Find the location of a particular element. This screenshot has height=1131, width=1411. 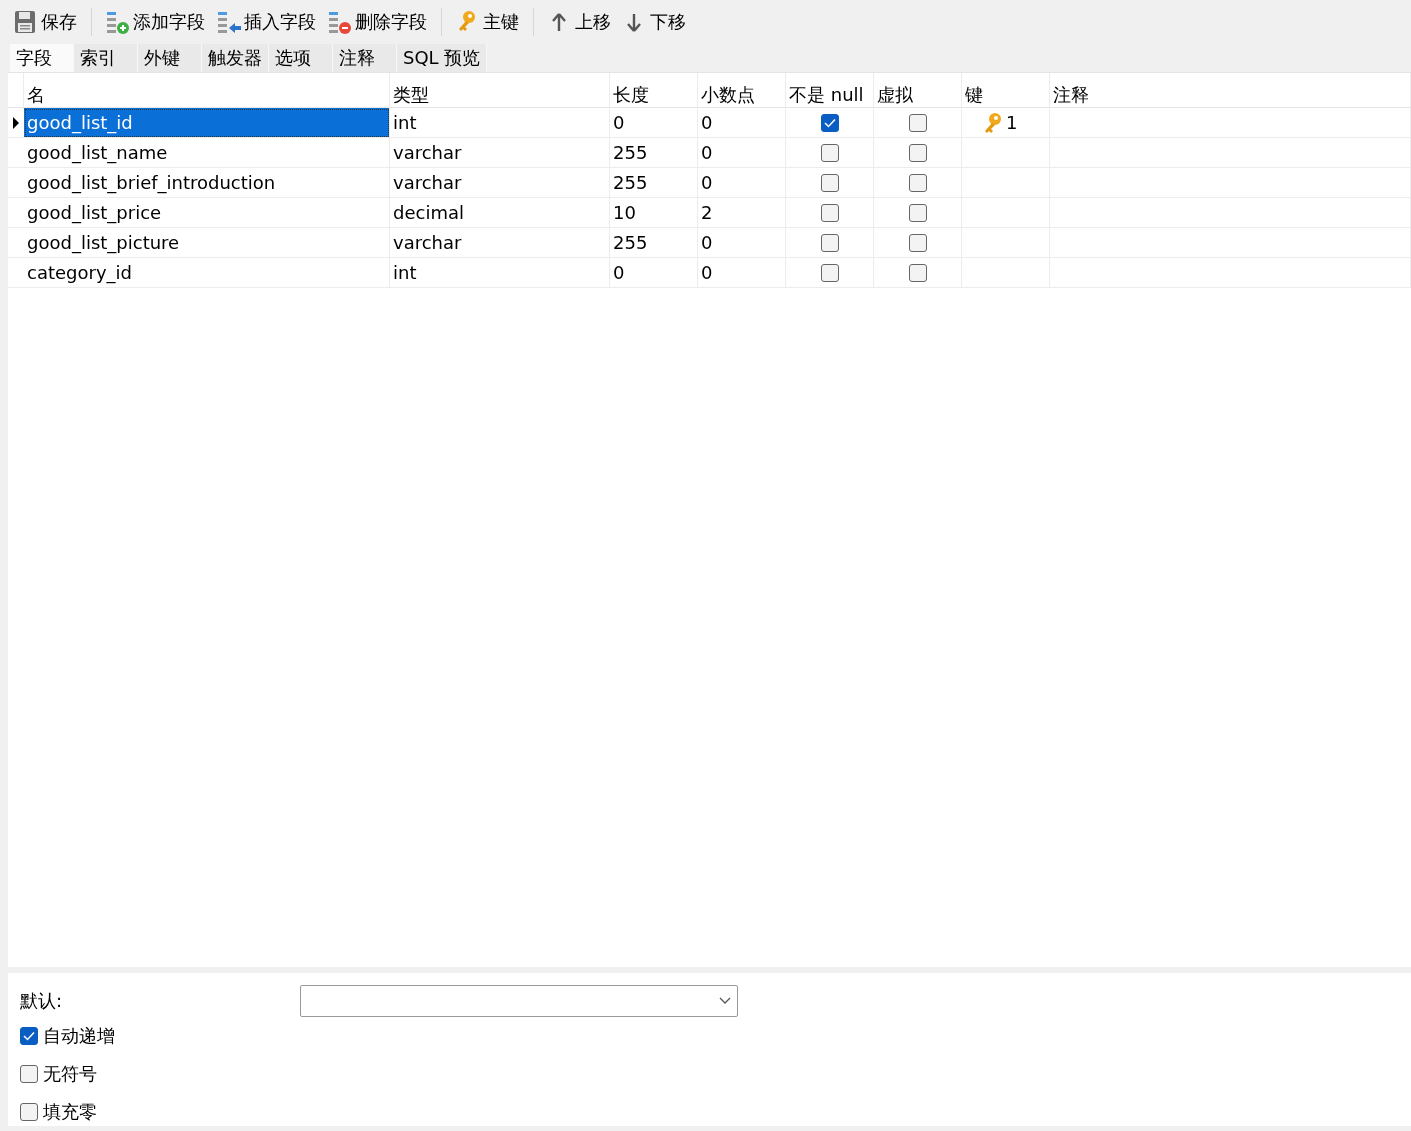

tab: 字段 is located at coordinates (42, 58).